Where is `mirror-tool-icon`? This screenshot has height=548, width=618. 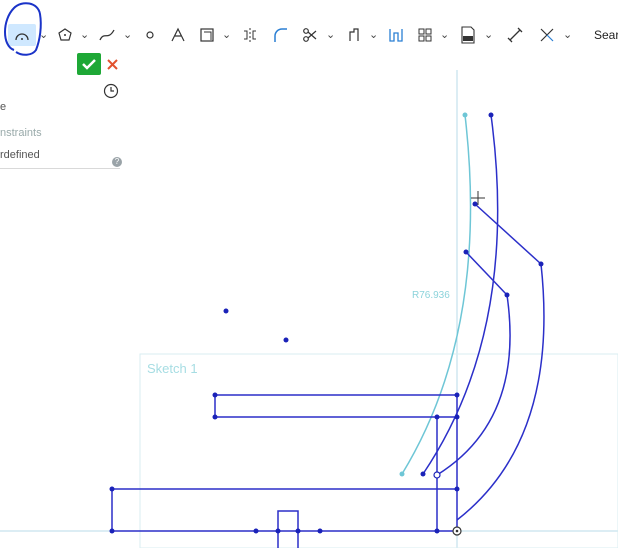 mirror-tool-icon is located at coordinates (250, 35).